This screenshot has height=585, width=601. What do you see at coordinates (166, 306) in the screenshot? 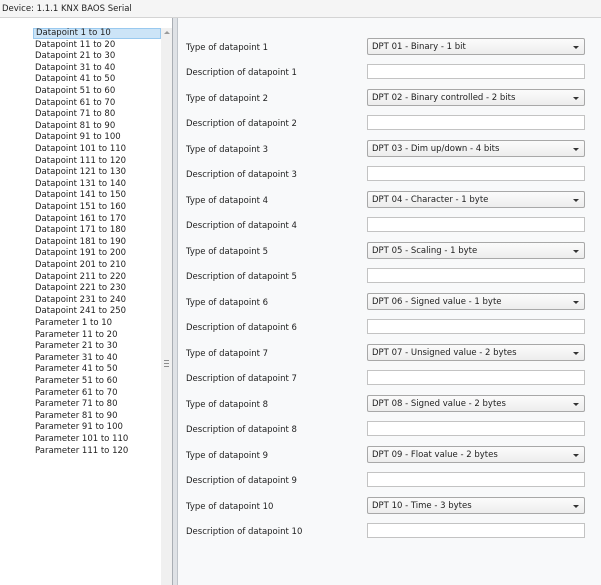
I see `sidebar-scrollbar` at bounding box center [166, 306].